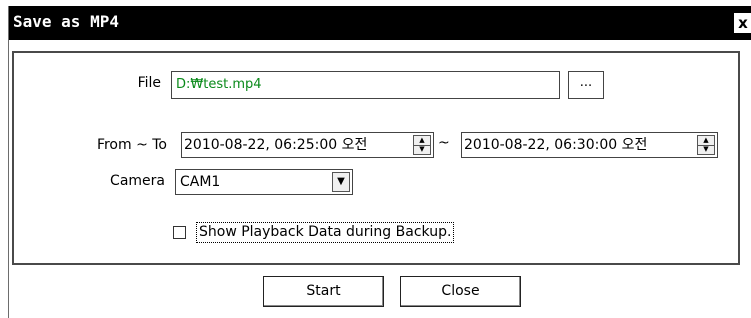 This screenshot has height=318, width=751. I want to click on window-title: Save as MP4, so click(66, 21).